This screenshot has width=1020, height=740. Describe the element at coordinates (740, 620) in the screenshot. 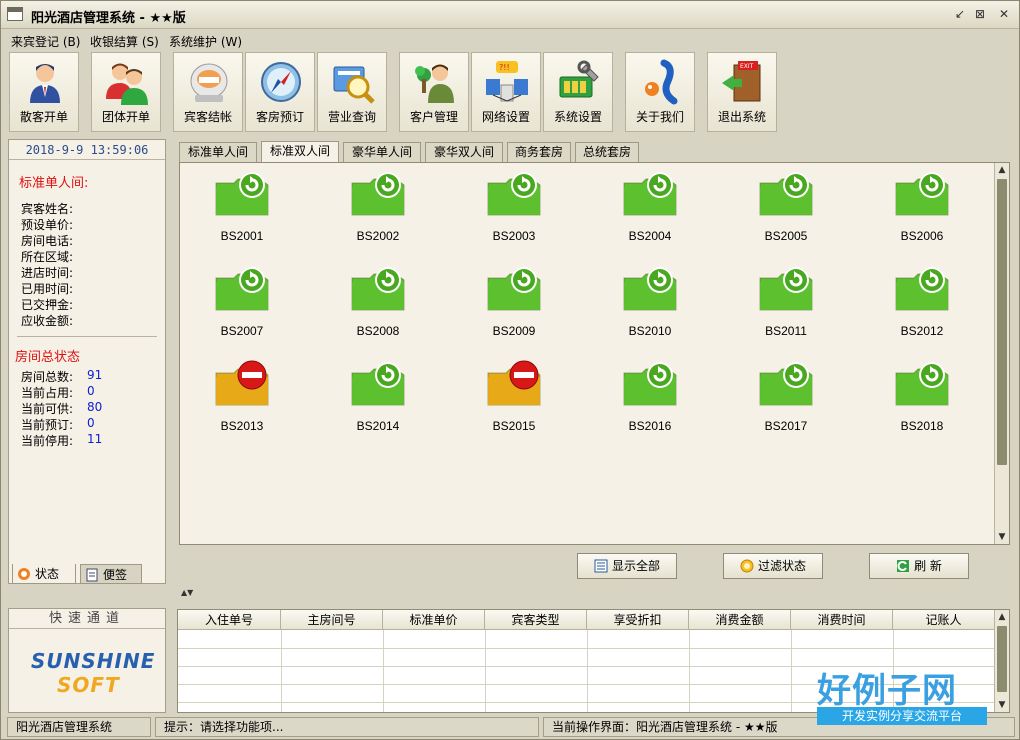

I see `col-header-amount: 消费金额` at that location.